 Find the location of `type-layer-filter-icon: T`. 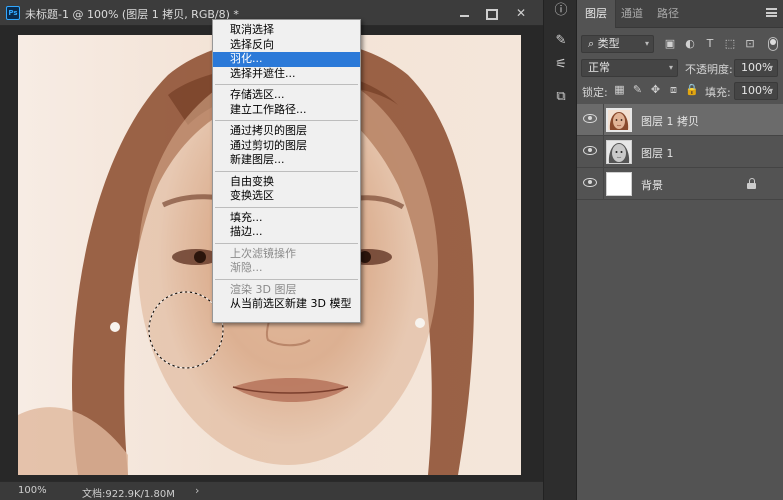

type-layer-filter-icon: T is located at coordinates (710, 44).